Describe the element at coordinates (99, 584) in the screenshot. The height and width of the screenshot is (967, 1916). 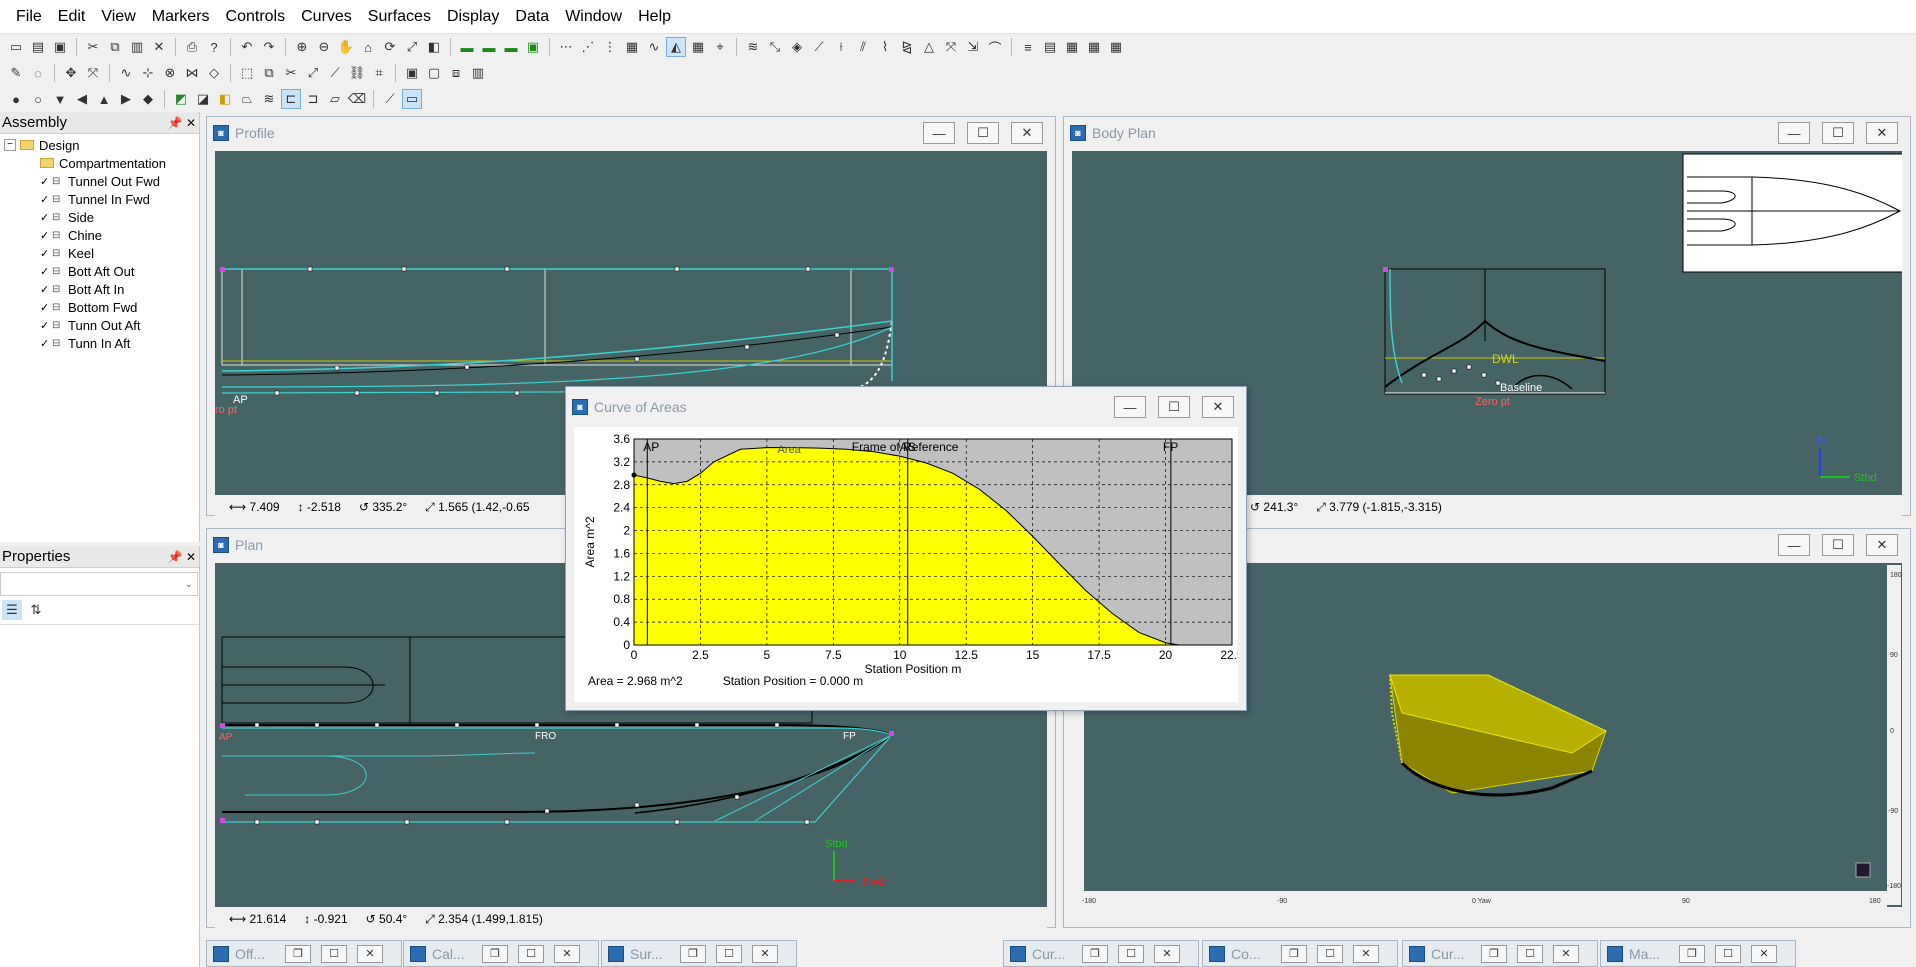
I see `object-selector-dropdown: ⌄` at that location.